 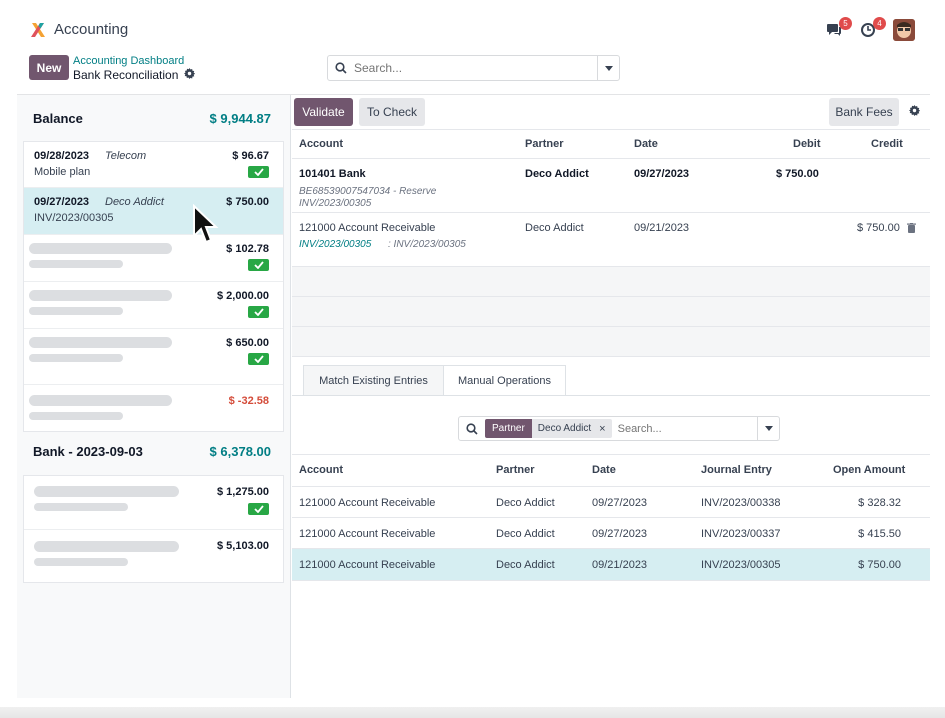 What do you see at coordinates (38, 30) in the screenshot?
I see `app-logo-icon` at bounding box center [38, 30].